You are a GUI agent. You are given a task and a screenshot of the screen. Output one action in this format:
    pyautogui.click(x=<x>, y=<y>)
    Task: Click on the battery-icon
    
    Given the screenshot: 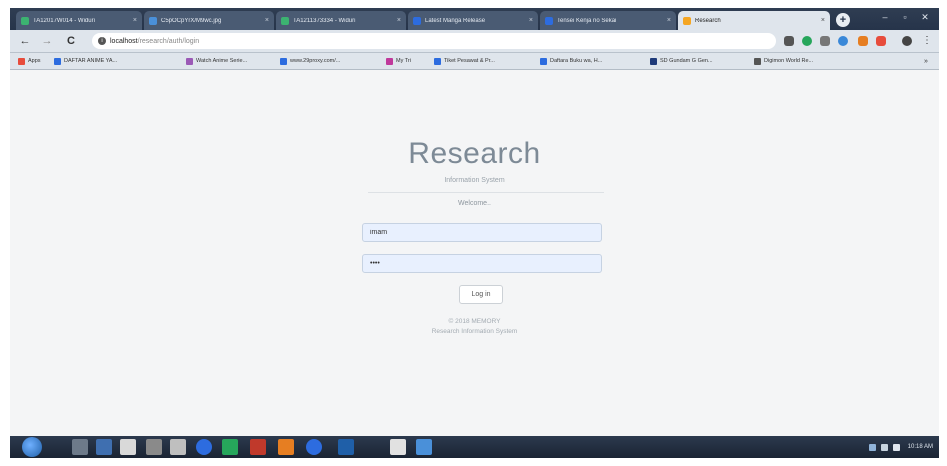 What is the action you would take?
    pyautogui.click(x=884, y=447)
    